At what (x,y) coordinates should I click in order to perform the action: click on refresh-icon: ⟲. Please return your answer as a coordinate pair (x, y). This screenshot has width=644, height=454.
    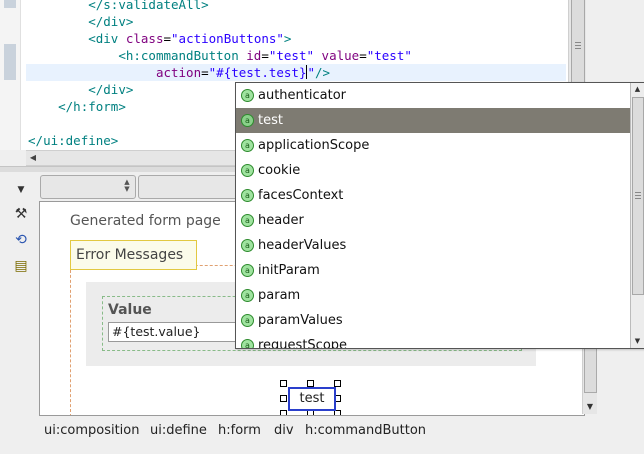
    Looking at the image, I should click on (21, 240).